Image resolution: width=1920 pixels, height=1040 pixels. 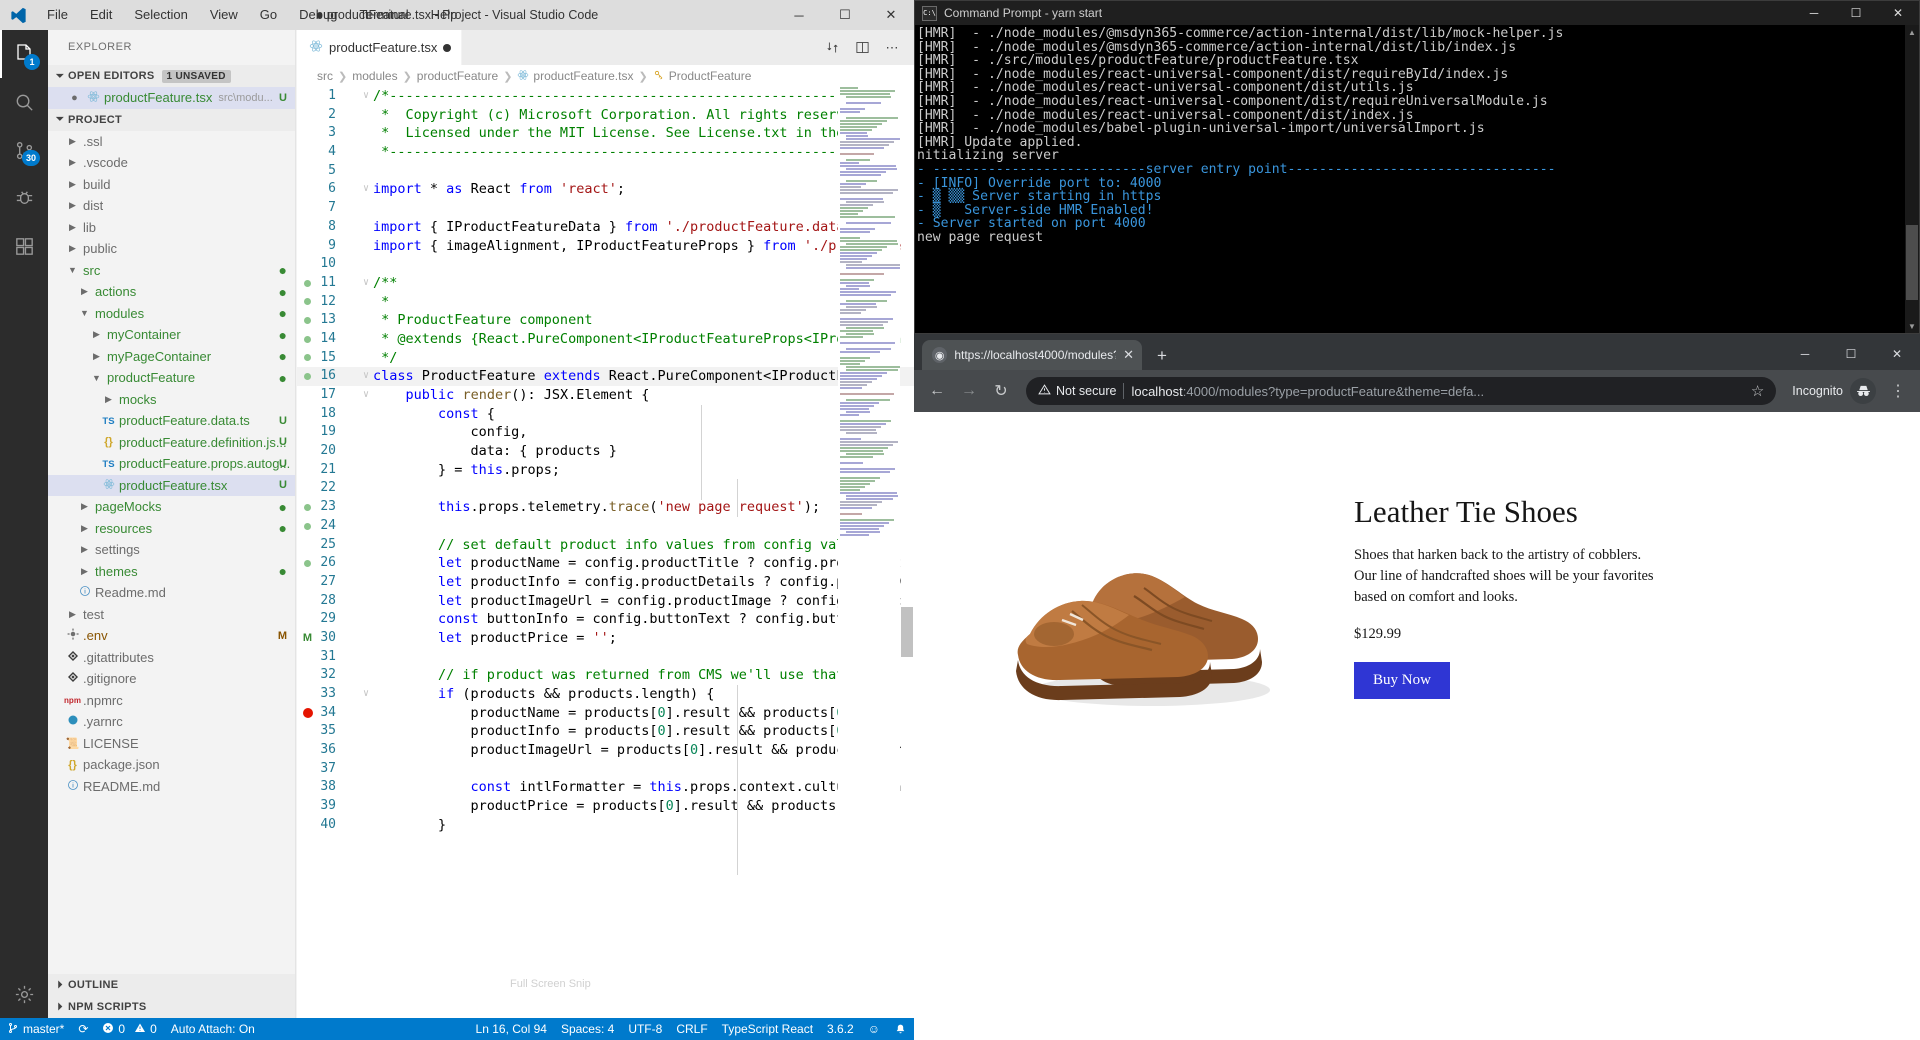 What do you see at coordinates (605, 470) in the screenshot?
I see `code-line: 21 } = this.props;` at bounding box center [605, 470].